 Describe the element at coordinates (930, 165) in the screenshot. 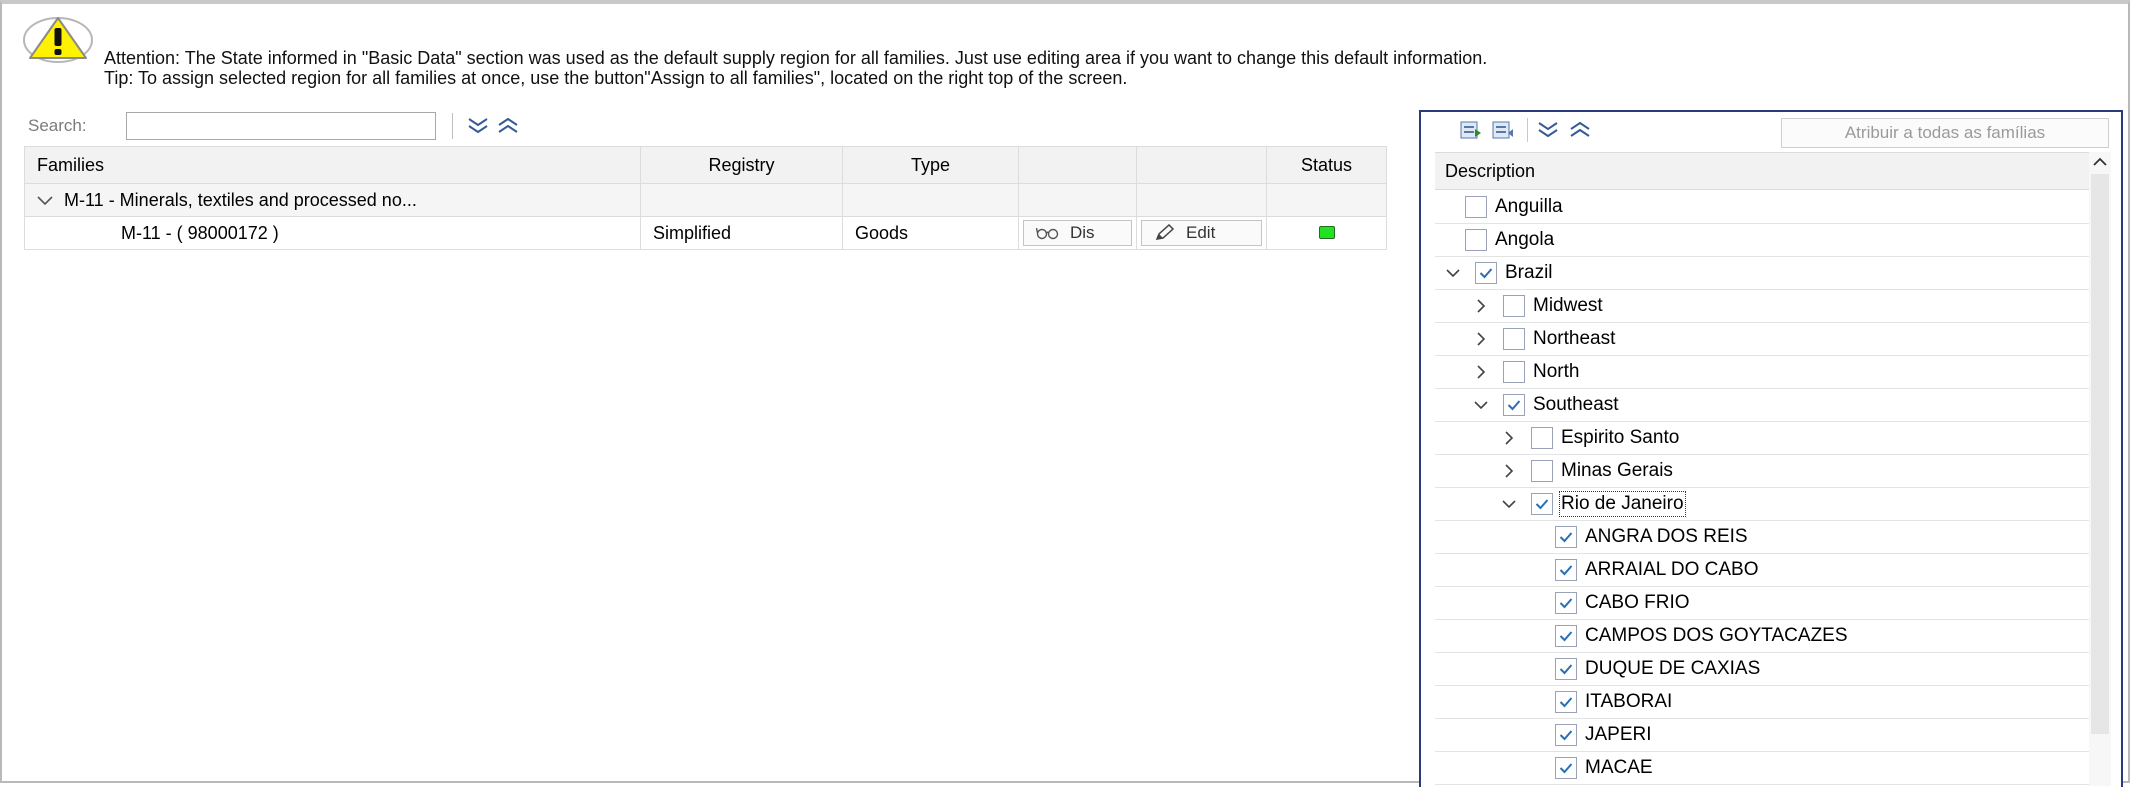

I see `column-header-type: Type` at that location.